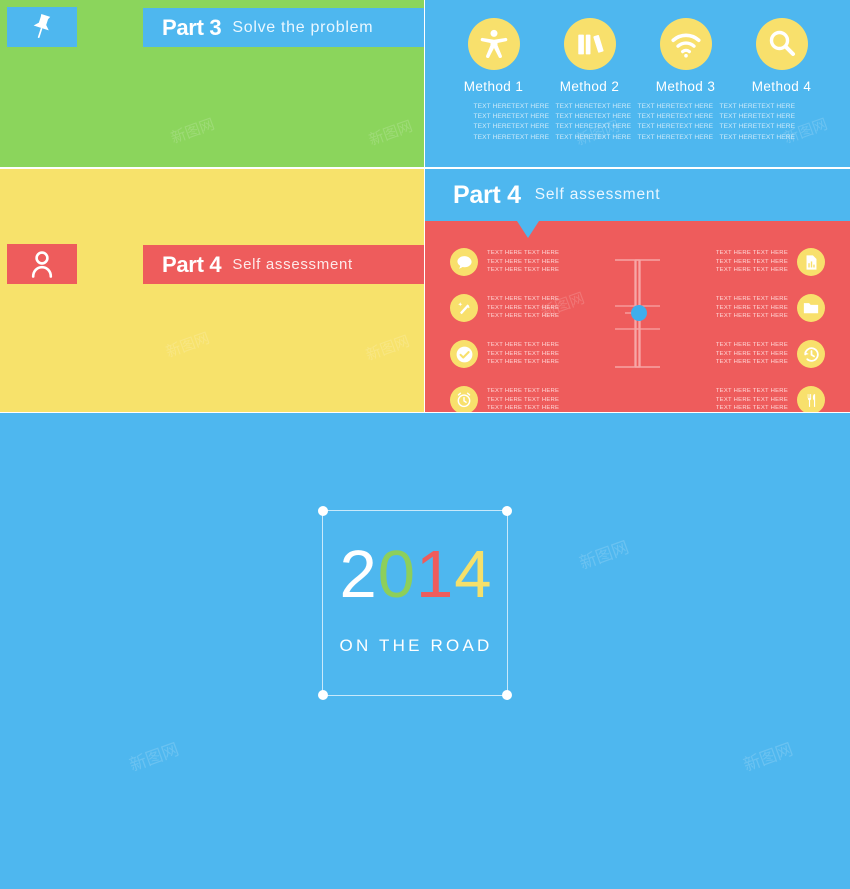  What do you see at coordinates (811, 308) in the screenshot?
I see `folder-icon` at bounding box center [811, 308].